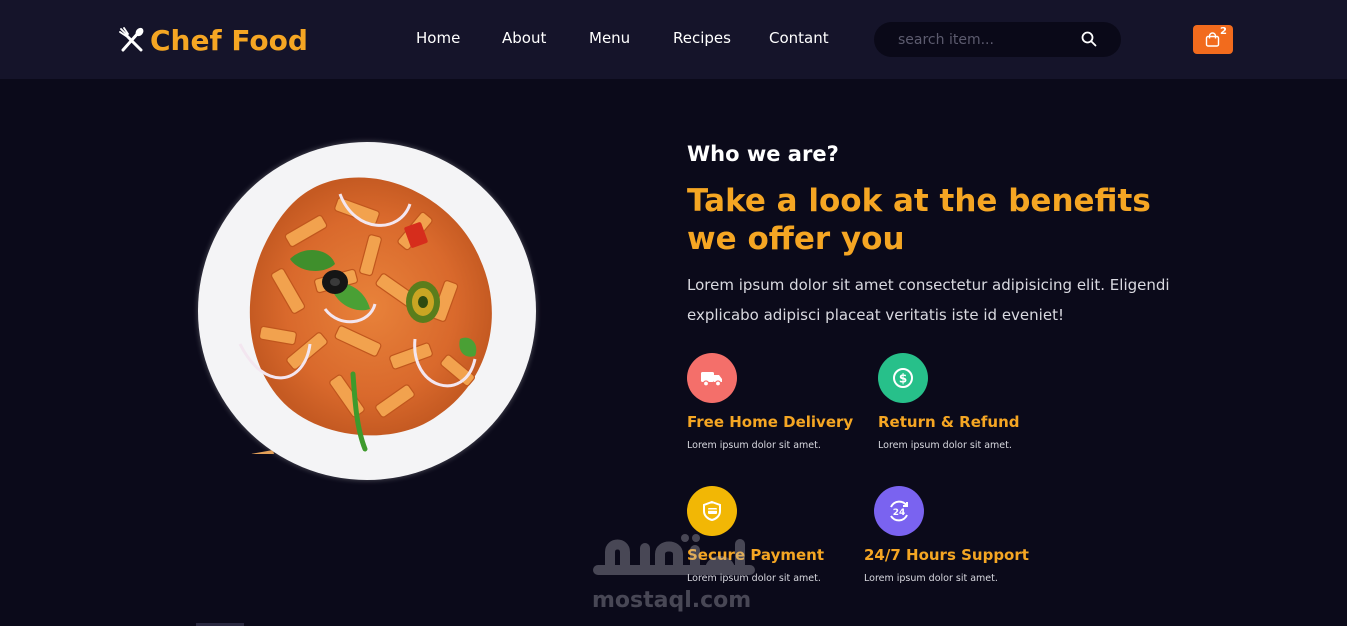 This screenshot has height=626, width=1347. Describe the element at coordinates (524, 38) in the screenshot. I see `nav-about: About` at that location.